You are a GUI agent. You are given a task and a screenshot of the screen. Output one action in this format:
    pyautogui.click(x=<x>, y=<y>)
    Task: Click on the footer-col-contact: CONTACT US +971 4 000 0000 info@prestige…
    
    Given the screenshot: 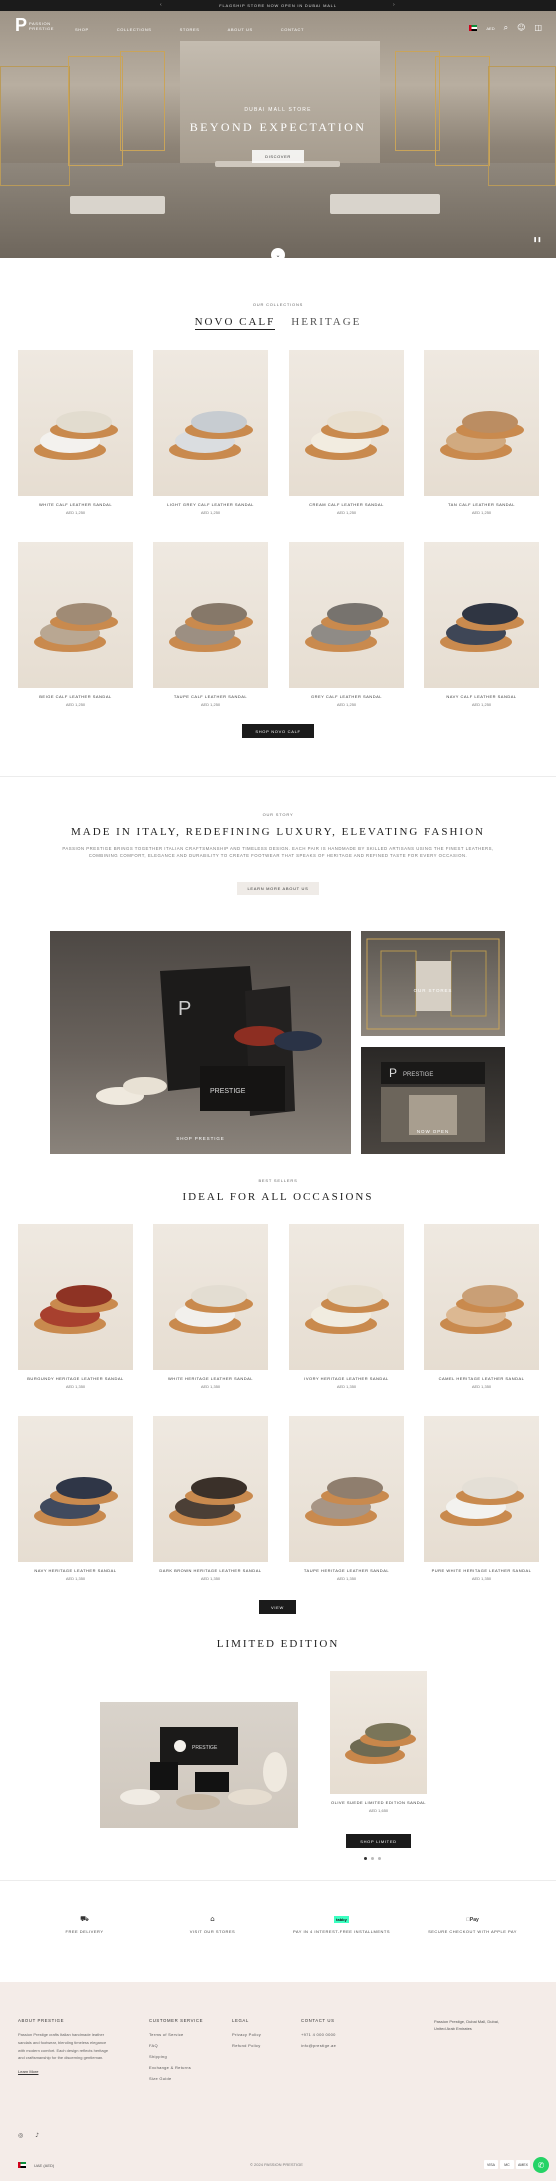 What is the action you would take?
    pyautogui.click(x=318, y=2036)
    